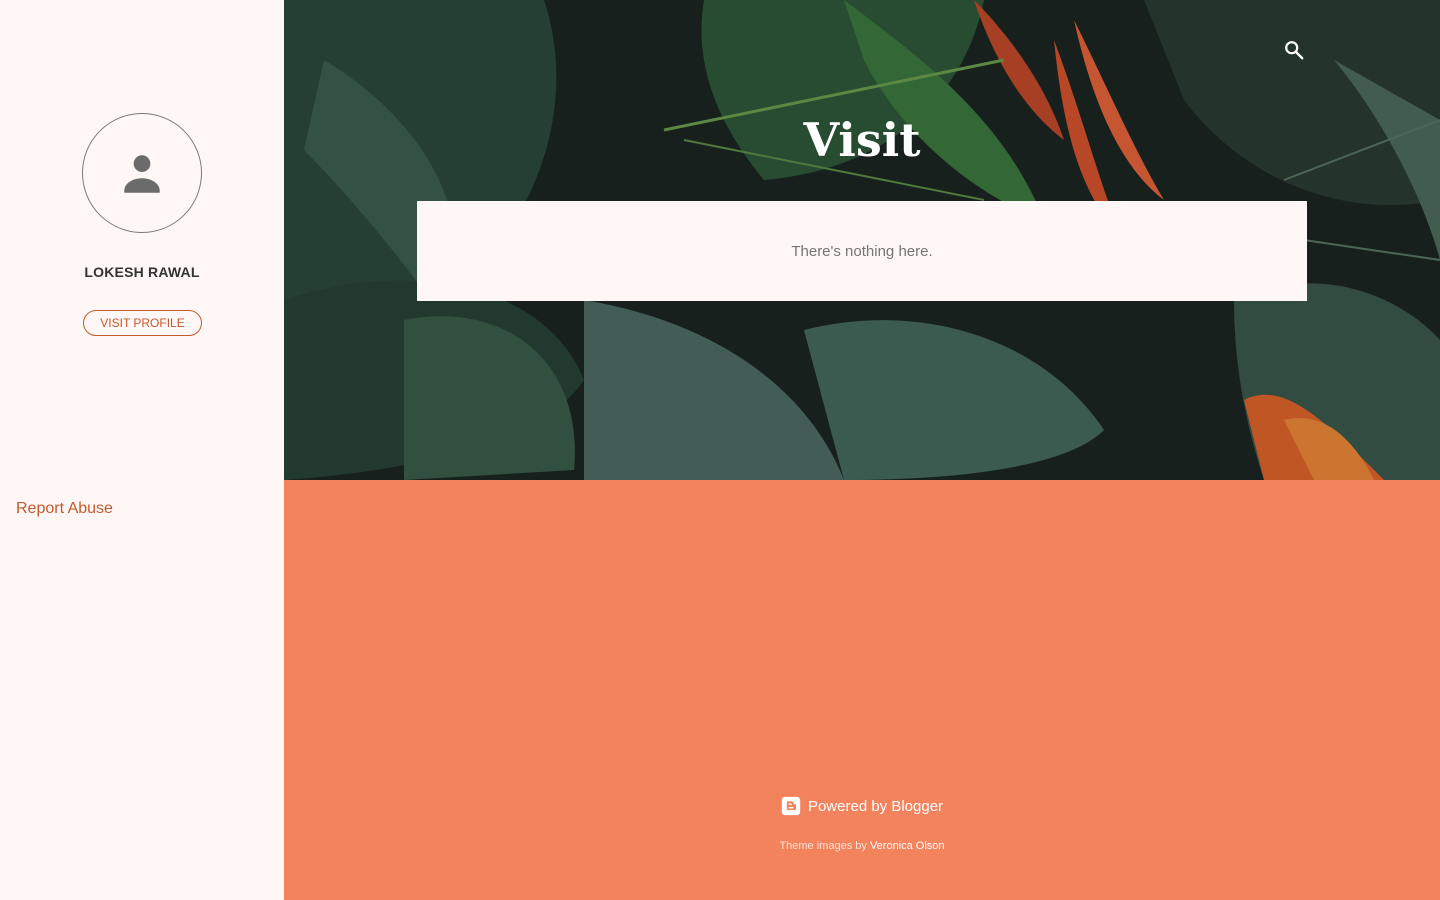 The image size is (1440, 900). What do you see at coordinates (64, 509) in the screenshot?
I see `report-abuse-link: Report Abuse` at bounding box center [64, 509].